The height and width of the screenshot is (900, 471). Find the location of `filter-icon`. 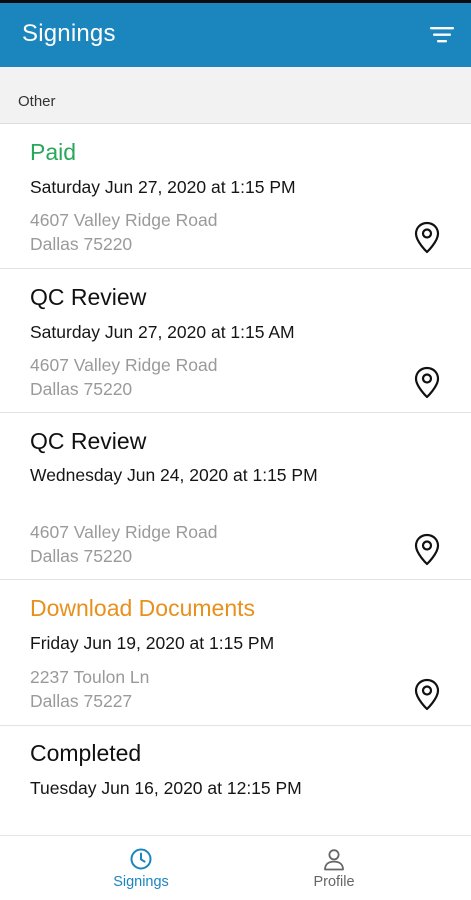

filter-icon is located at coordinates (442, 35).